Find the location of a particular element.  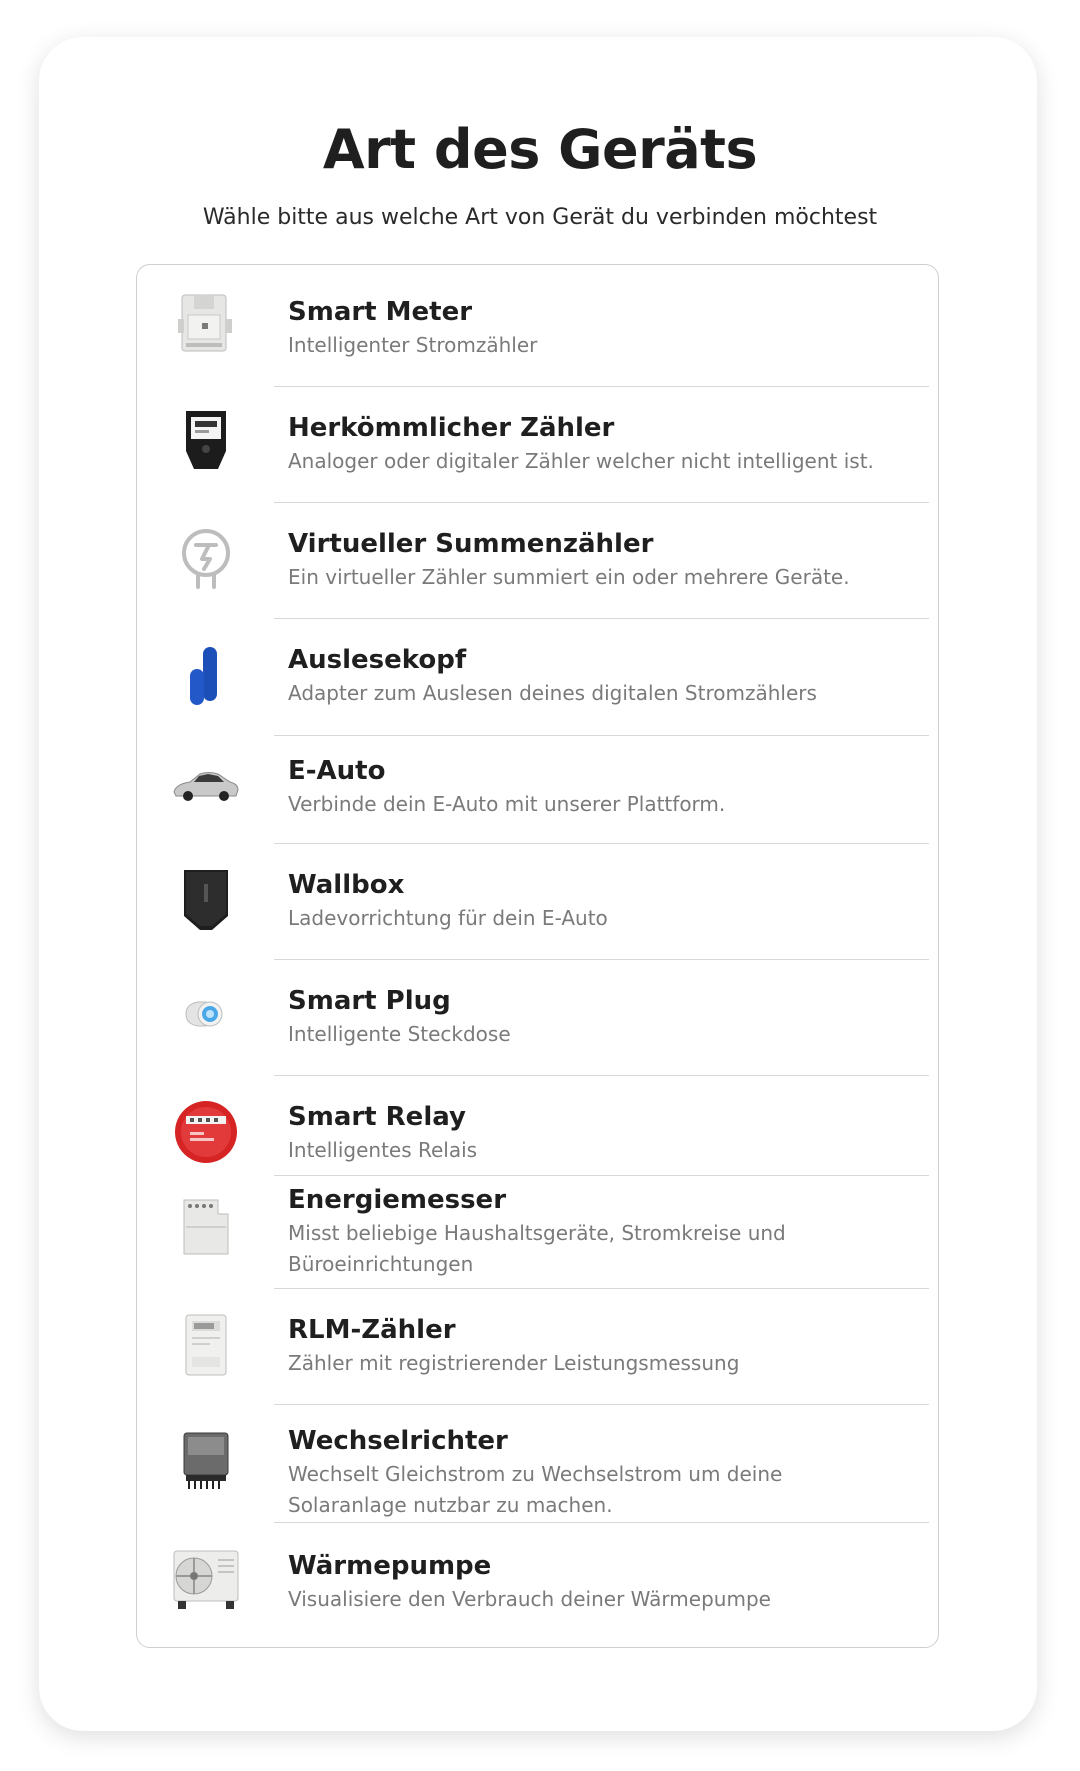

heat-pump-icon is located at coordinates (206, 1579).